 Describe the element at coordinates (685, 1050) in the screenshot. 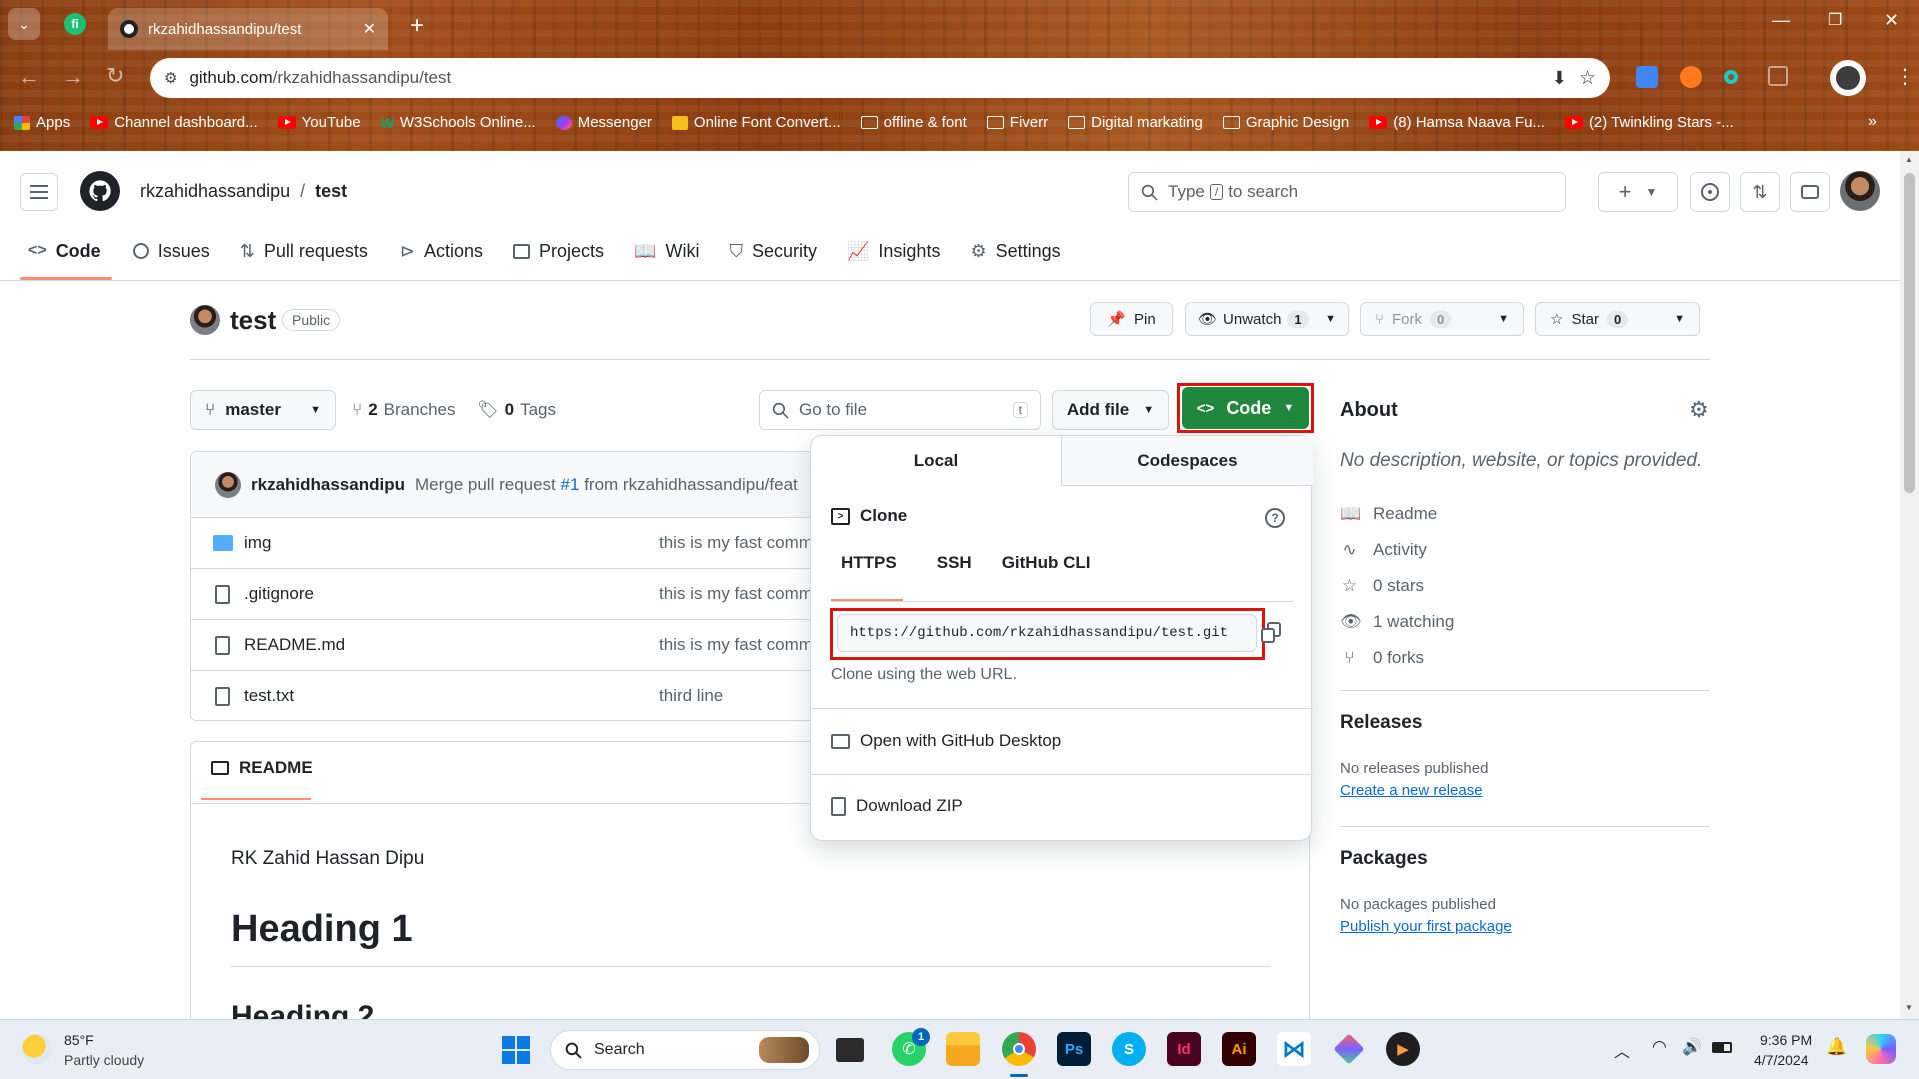

I see `taskbar-search: Search` at that location.